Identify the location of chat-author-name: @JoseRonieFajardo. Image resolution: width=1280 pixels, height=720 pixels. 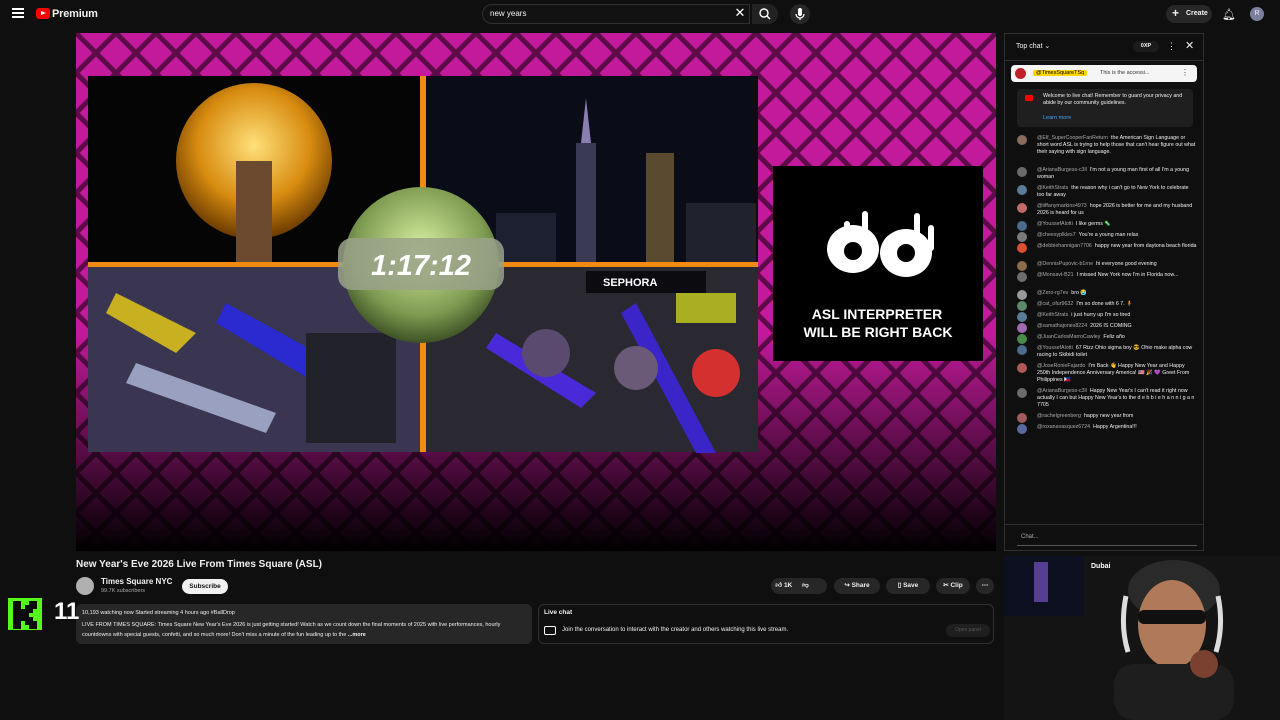
(1061, 366).